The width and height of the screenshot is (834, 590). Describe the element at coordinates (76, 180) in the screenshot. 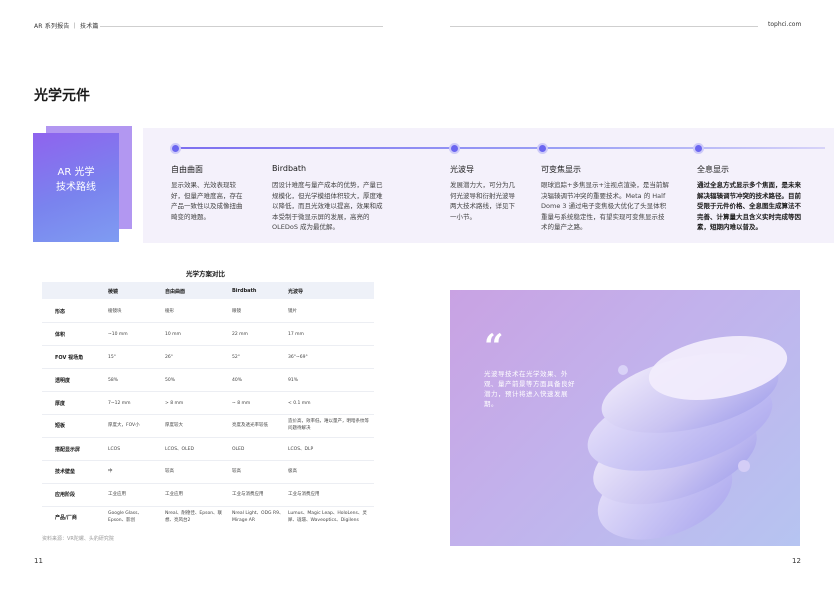

I see `roadmap-tile-title: AR 光学 技术路线` at that location.